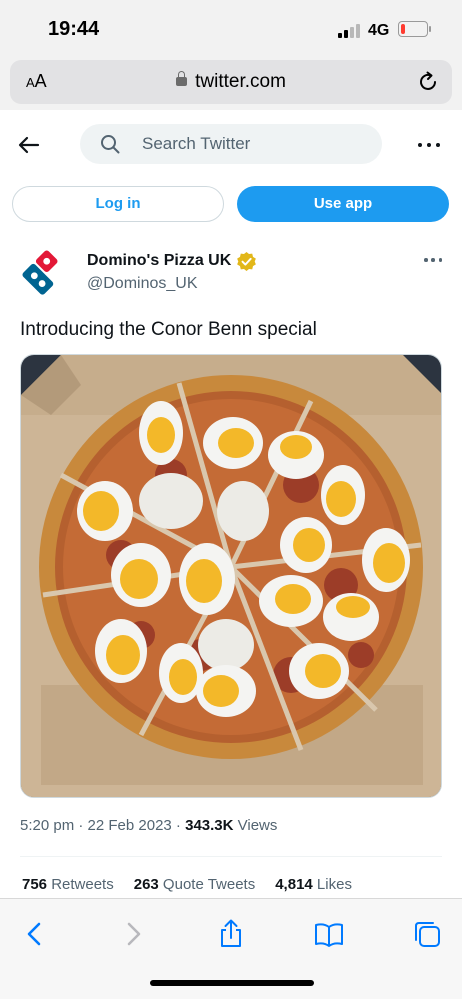  Describe the element at coordinates (428, 82) in the screenshot. I see `reload-icon` at that location.